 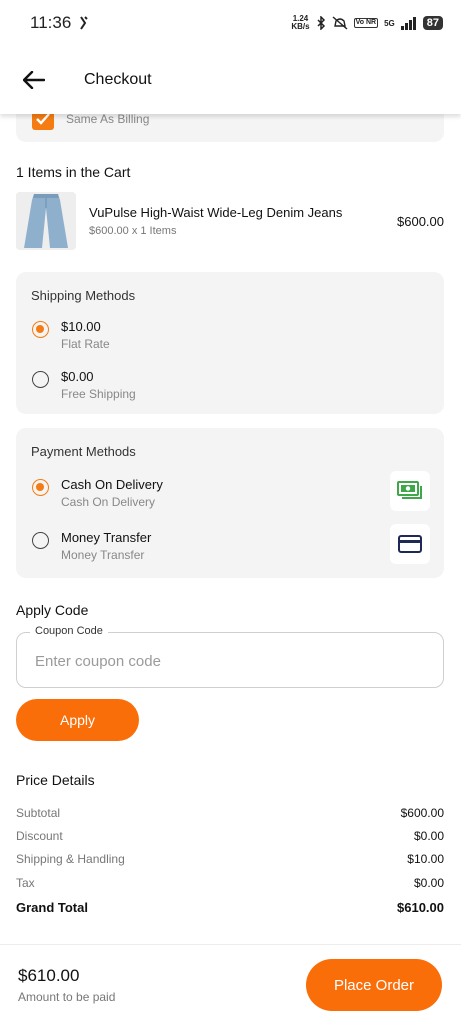 I want to click on shipping-label: Free Shipping, so click(x=98, y=394).